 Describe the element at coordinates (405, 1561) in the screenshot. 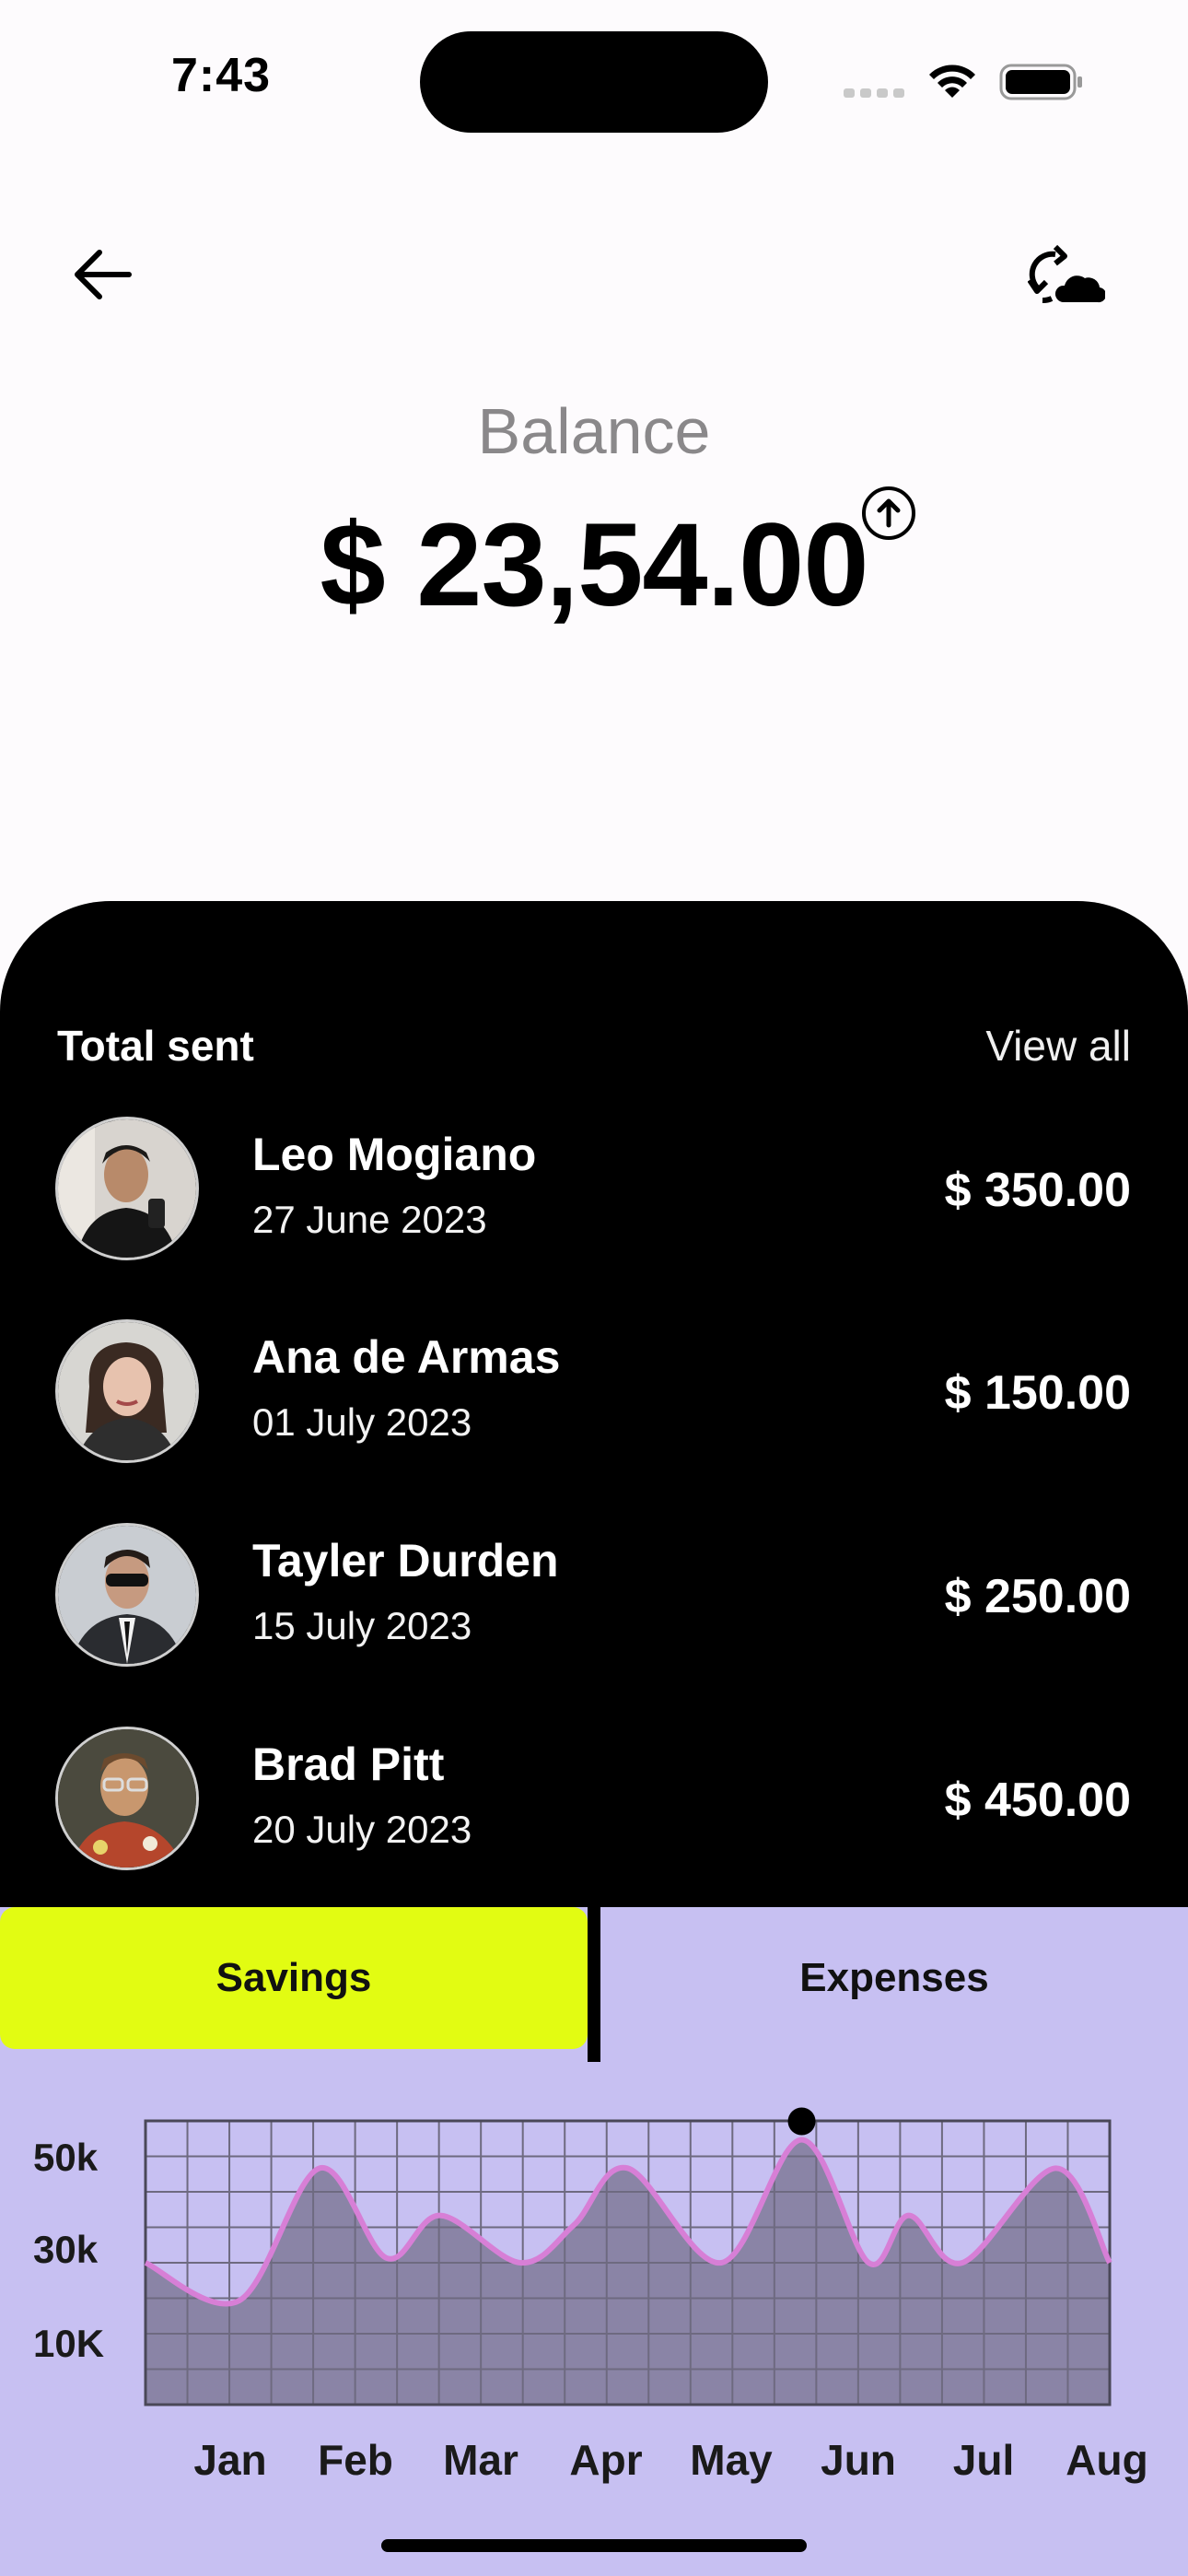

I see `contact-name: Tayler Durden` at that location.